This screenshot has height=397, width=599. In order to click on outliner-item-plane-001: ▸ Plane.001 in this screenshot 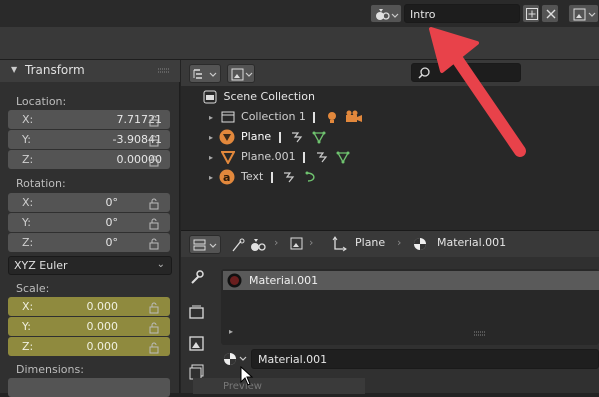, I will do `click(279, 157)`.